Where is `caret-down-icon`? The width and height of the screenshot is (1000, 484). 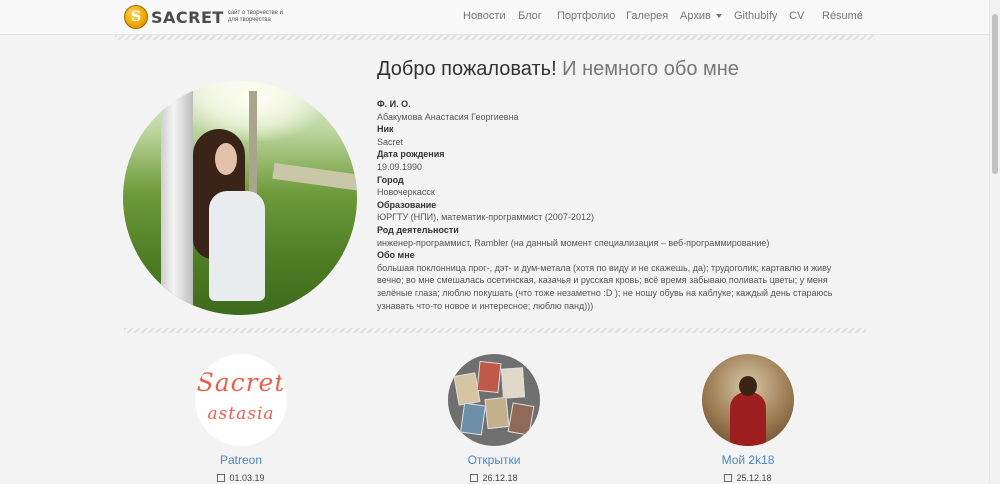 caret-down-icon is located at coordinates (718, 16).